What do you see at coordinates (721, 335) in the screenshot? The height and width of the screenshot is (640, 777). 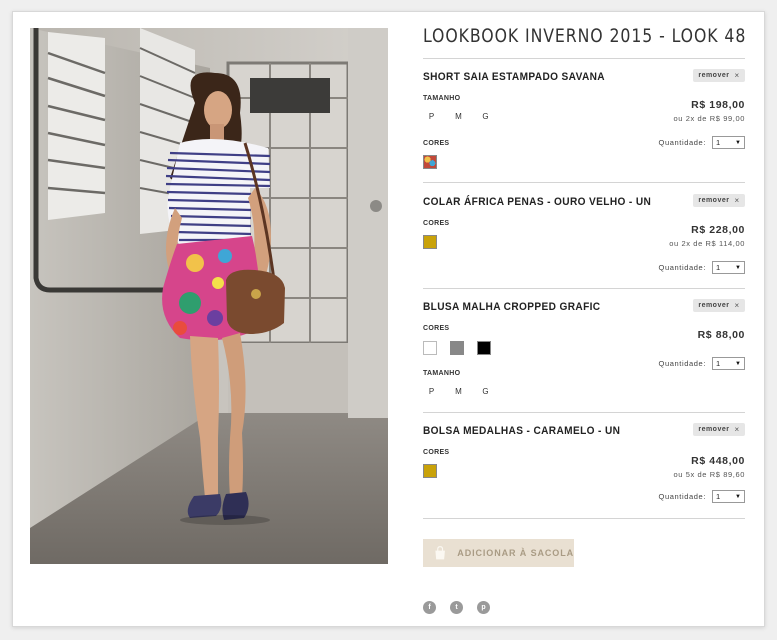 I see `product-price: R$ 88,00` at bounding box center [721, 335].